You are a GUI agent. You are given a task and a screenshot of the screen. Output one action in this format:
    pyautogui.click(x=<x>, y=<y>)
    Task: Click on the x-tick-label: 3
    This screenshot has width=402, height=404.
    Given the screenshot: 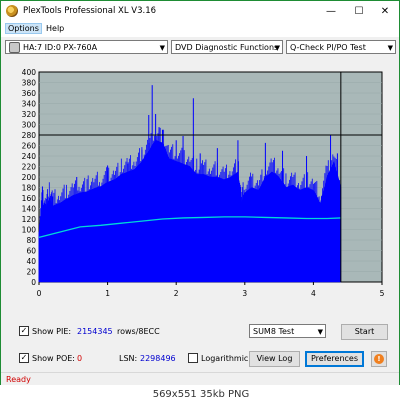 What is the action you would take?
    pyautogui.click(x=244, y=293)
    